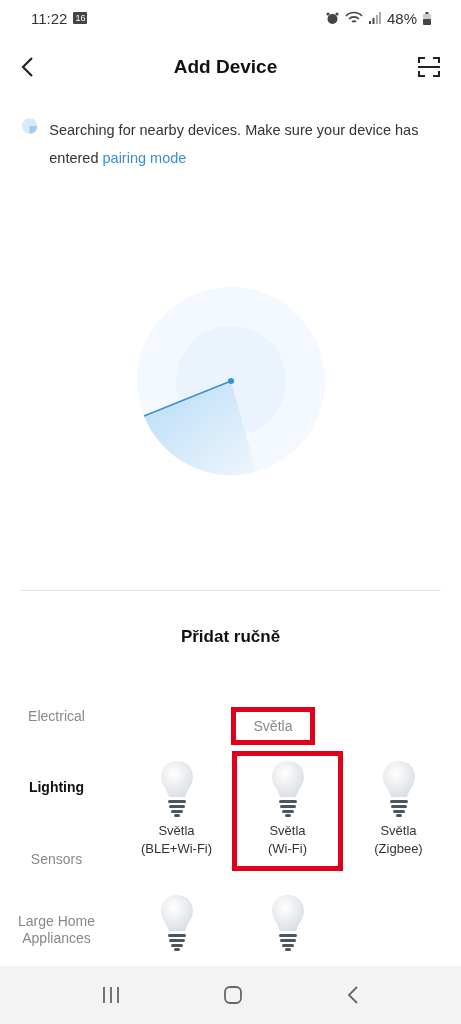 The image size is (461, 1024). What do you see at coordinates (56, 730) in the screenshot?
I see `category-tab: Electrical` at bounding box center [56, 730].